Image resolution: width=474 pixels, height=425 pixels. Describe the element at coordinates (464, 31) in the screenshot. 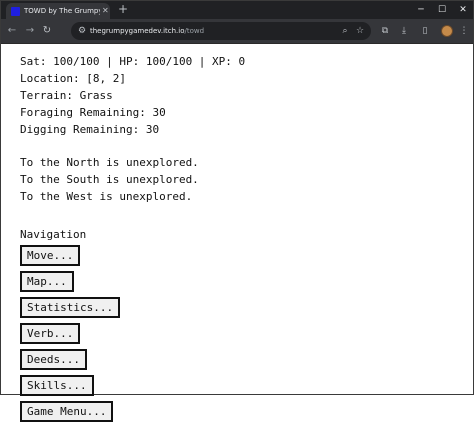

I see `menu-kebab-icon: ⋮` at that location.